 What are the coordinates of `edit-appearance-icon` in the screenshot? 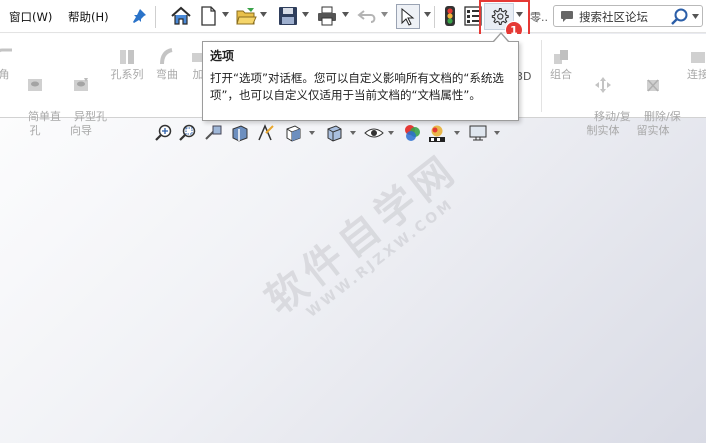 It's located at (412, 133).